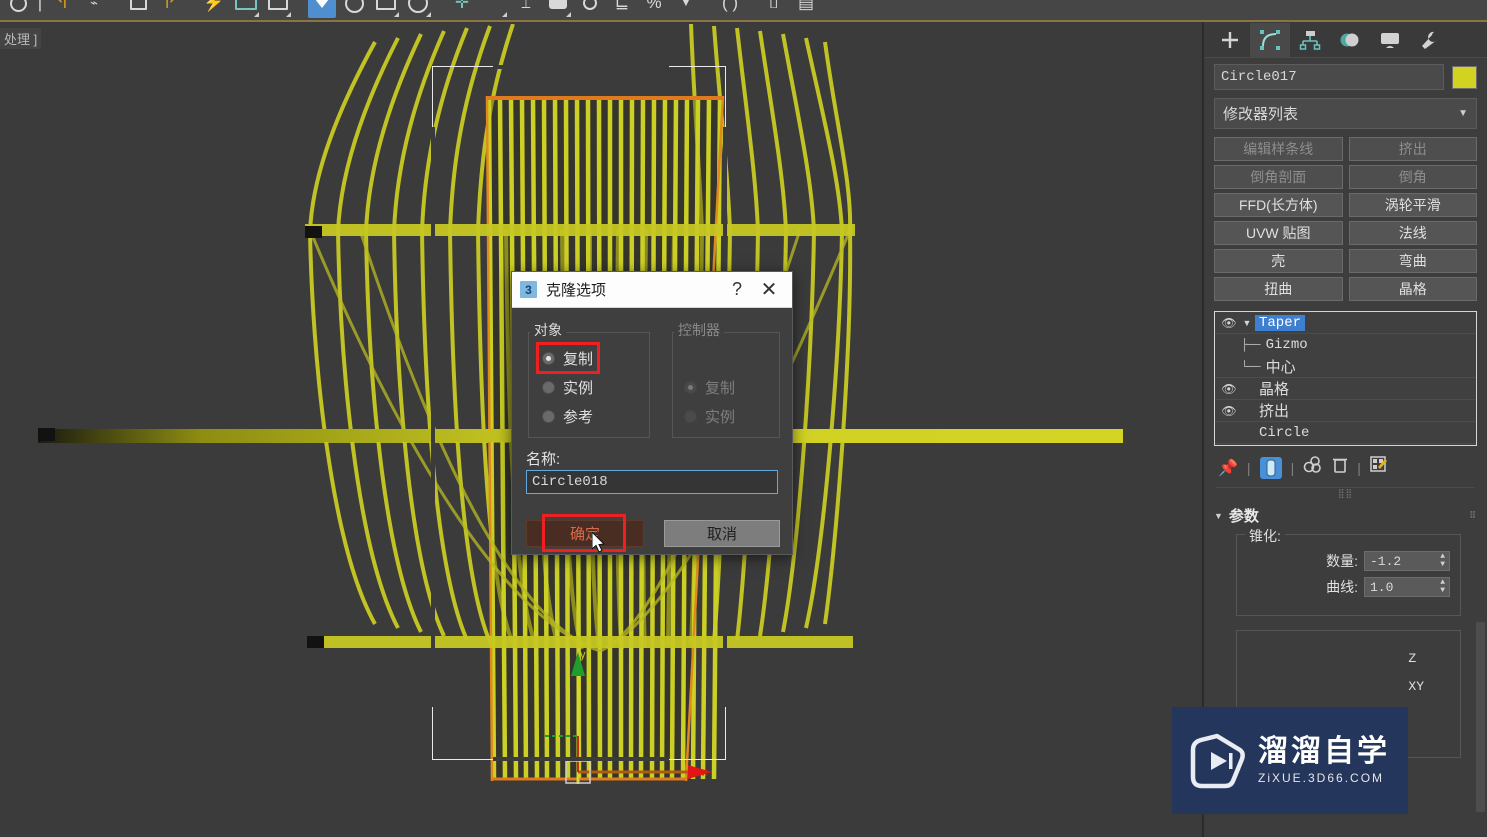  Describe the element at coordinates (1412, 205) in the screenshot. I see `modbtn-turbosmooth: 涡轮平滑` at that location.